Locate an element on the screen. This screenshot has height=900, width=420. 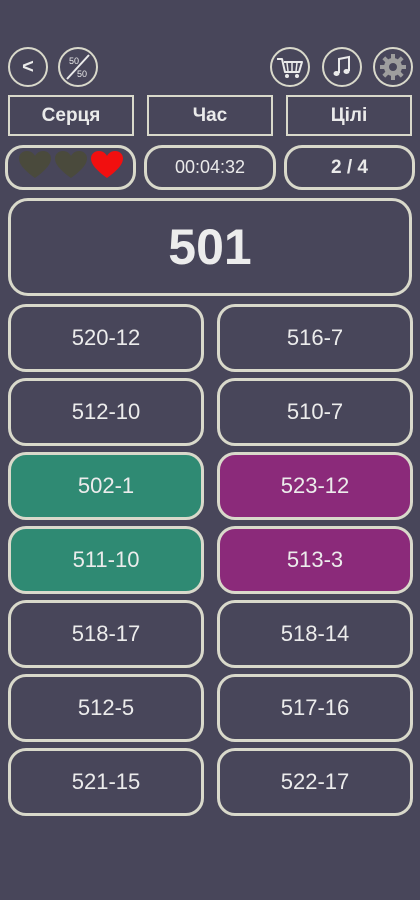
time-header-label: Час is located at coordinates (210, 115).